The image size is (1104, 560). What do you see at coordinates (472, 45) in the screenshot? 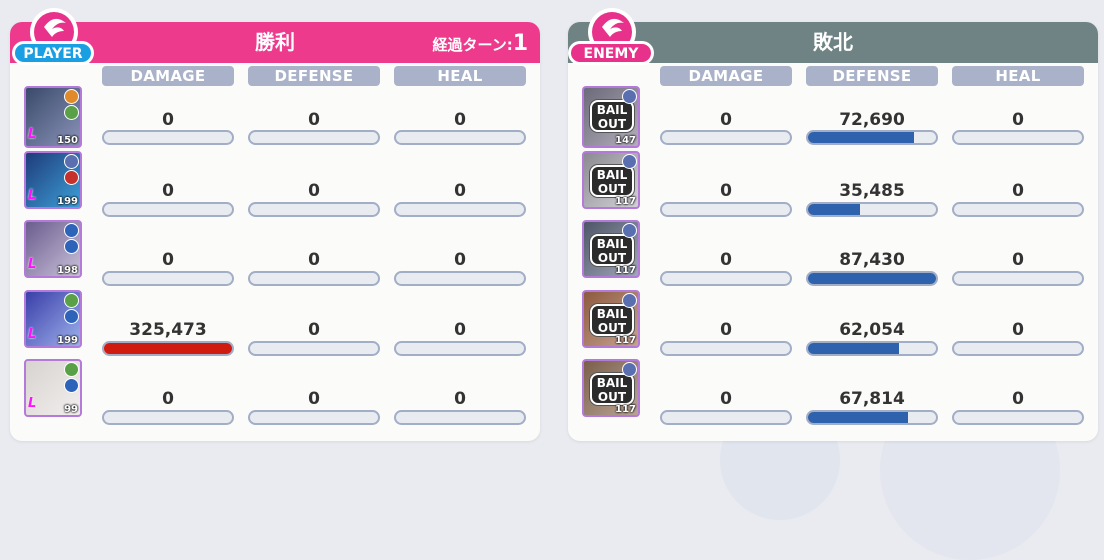
I see `turn-label: 経過ターン:` at bounding box center [472, 45].